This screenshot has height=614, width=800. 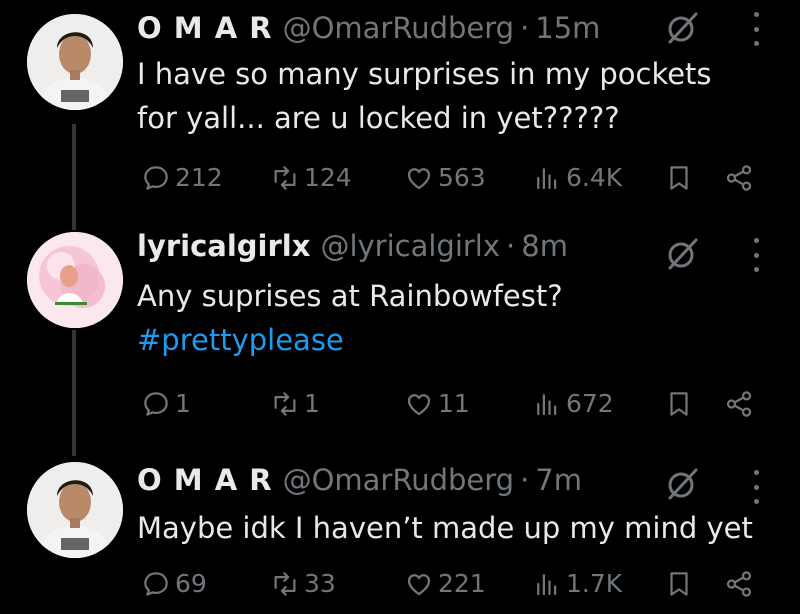 What do you see at coordinates (350, 296) in the screenshot?
I see `tweet-text-line: Any suprises at Rainbowfest?` at bounding box center [350, 296].